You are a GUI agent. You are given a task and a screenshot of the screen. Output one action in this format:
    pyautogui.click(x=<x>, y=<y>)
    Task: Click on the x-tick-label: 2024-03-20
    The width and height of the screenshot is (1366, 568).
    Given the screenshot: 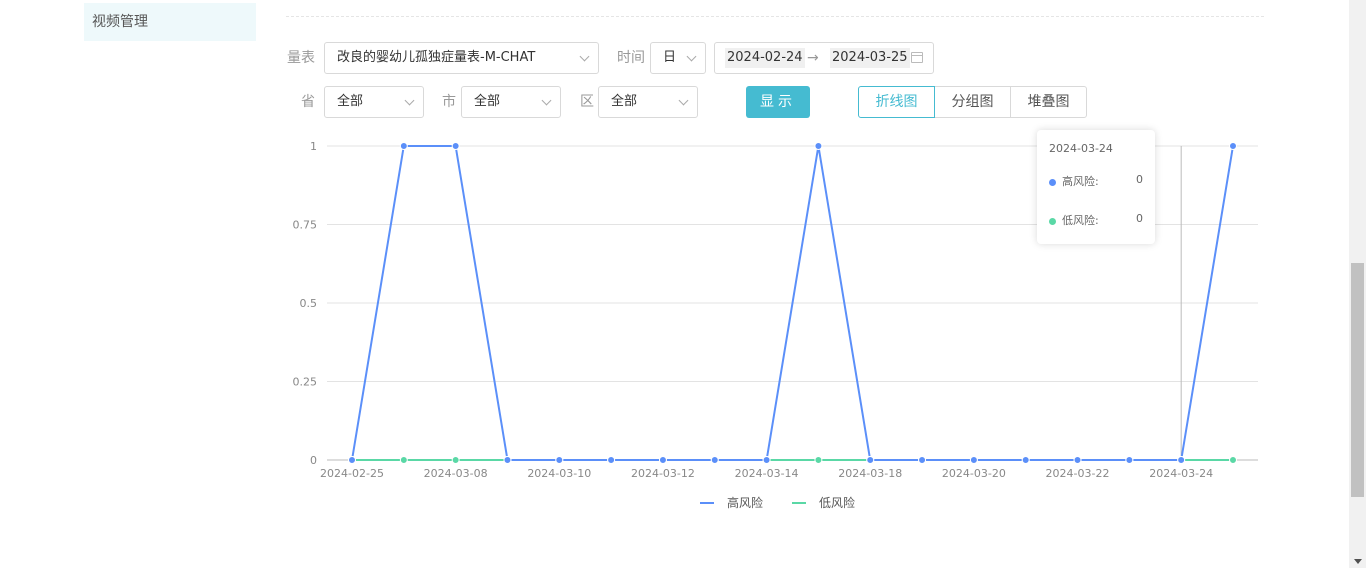 What is the action you would take?
    pyautogui.click(x=974, y=473)
    